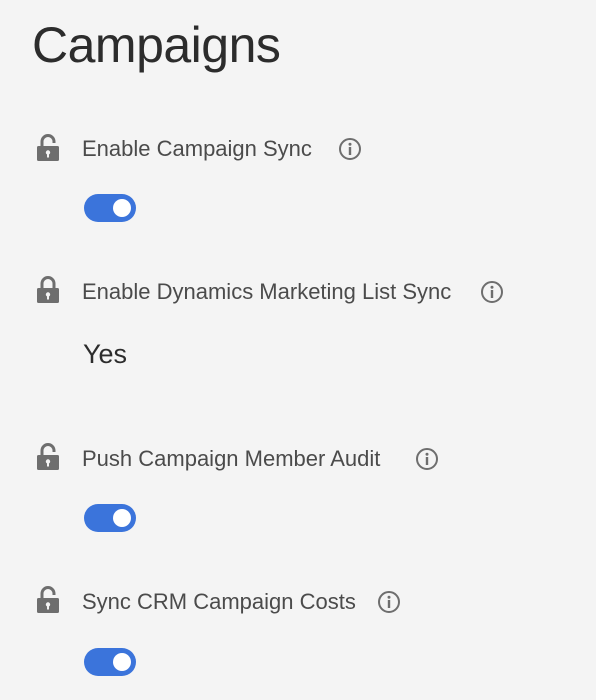 Image resolution: width=596 pixels, height=700 pixels. I want to click on setting-value: Yes, so click(105, 354).